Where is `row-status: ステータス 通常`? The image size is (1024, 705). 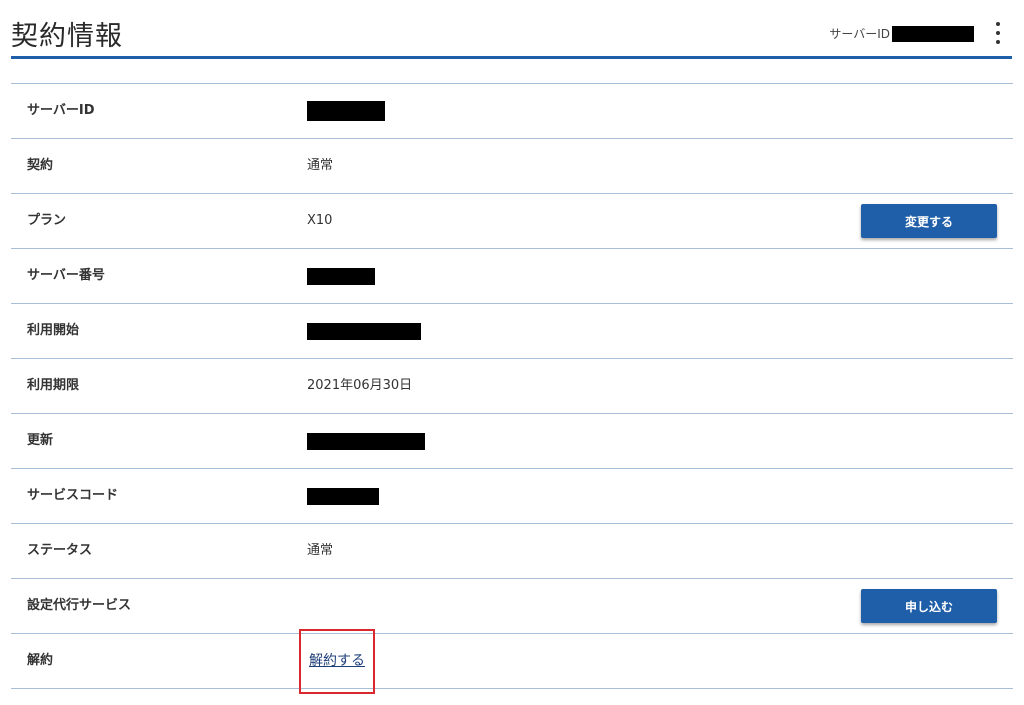 row-status: ステータス 通常 is located at coordinates (512, 551).